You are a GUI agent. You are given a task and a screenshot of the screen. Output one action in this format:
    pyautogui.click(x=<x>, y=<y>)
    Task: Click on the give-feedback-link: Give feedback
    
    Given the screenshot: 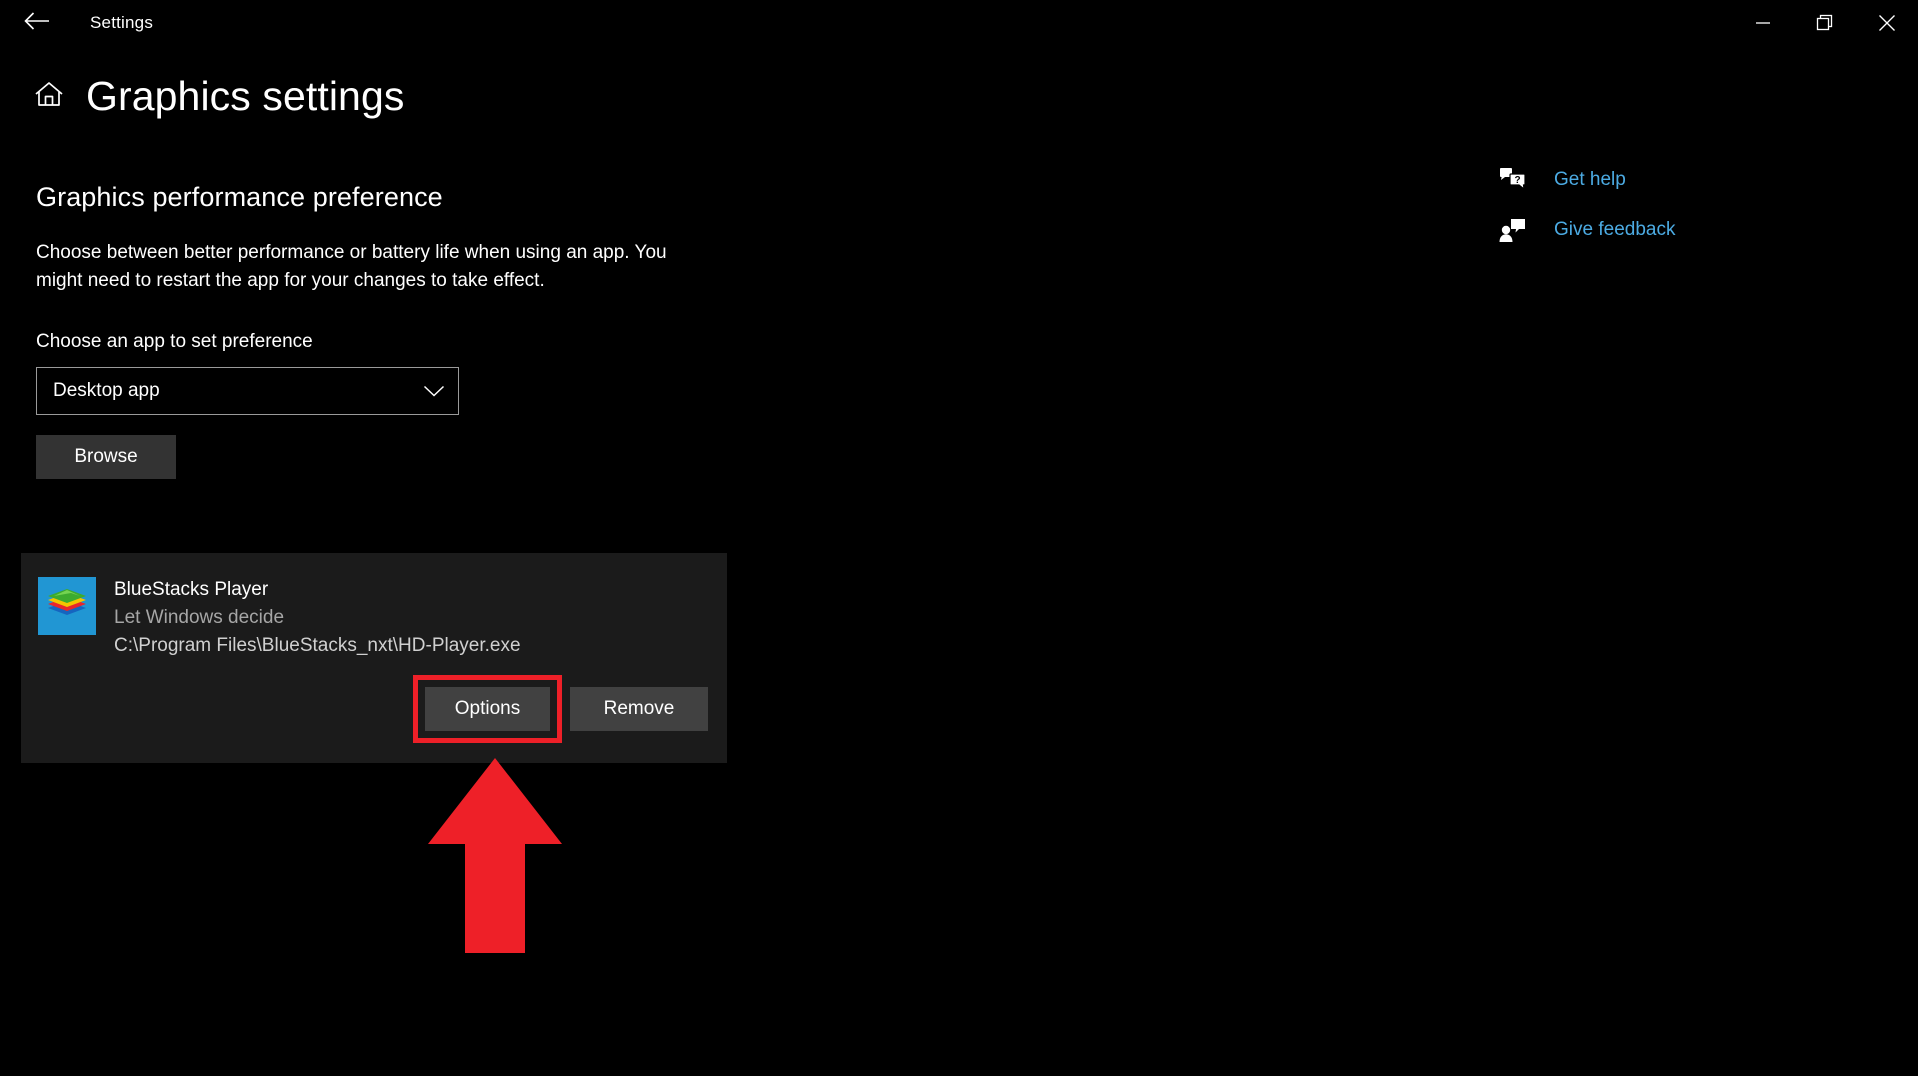 What is the action you would take?
    pyautogui.click(x=1708, y=230)
    